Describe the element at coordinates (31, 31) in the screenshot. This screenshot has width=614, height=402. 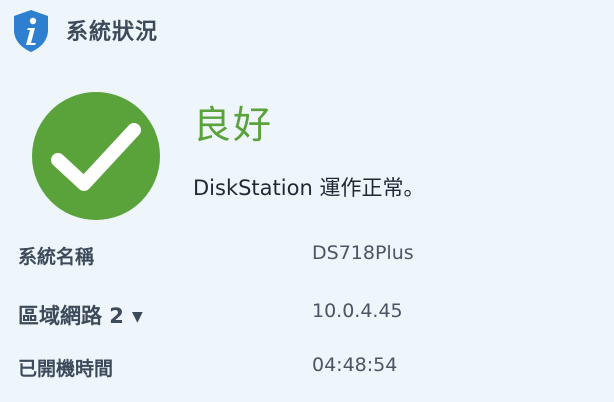
I see `info-shield-icon` at that location.